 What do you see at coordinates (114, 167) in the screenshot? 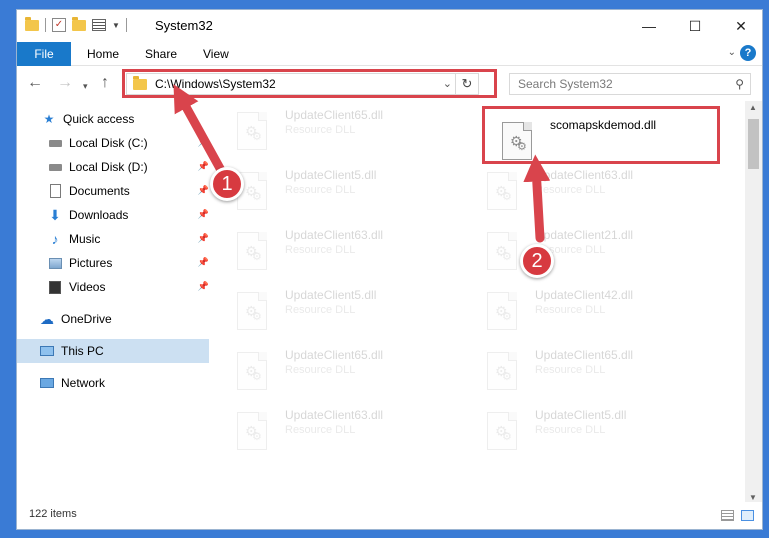
I see `sidebar-item-local-disk-d: Local Disk (D:) 📌` at bounding box center [114, 167].